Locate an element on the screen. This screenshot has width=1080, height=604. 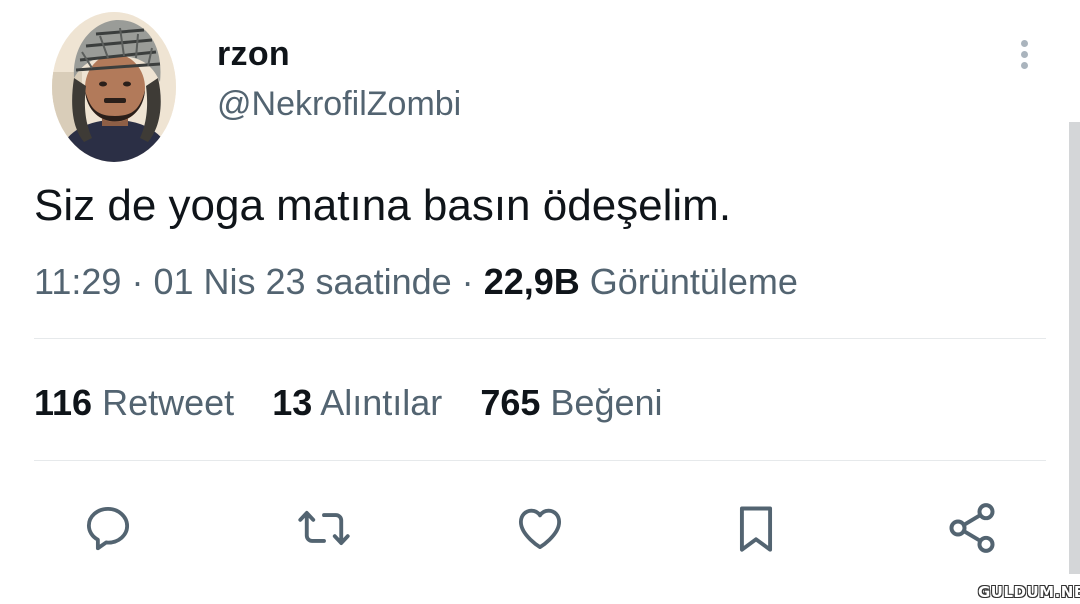
tweet-date: 01 Nis 23 saatinde is located at coordinates (302, 281).